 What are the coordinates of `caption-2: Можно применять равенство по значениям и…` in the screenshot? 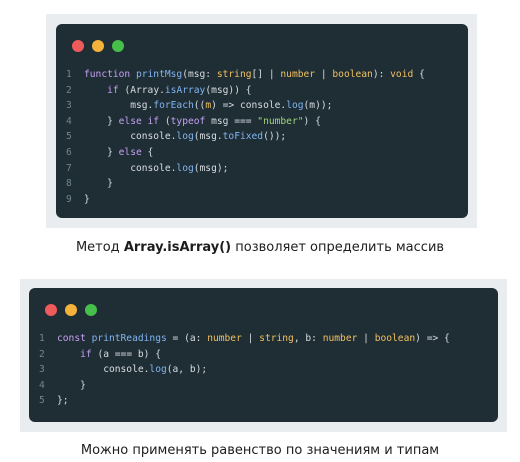 It's located at (260, 450).